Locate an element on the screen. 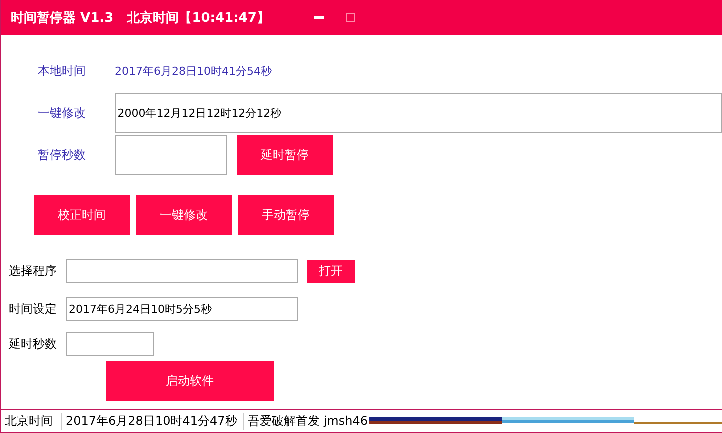 Image resolution: width=722 pixels, height=433 pixels. maximize-icon is located at coordinates (350, 17).